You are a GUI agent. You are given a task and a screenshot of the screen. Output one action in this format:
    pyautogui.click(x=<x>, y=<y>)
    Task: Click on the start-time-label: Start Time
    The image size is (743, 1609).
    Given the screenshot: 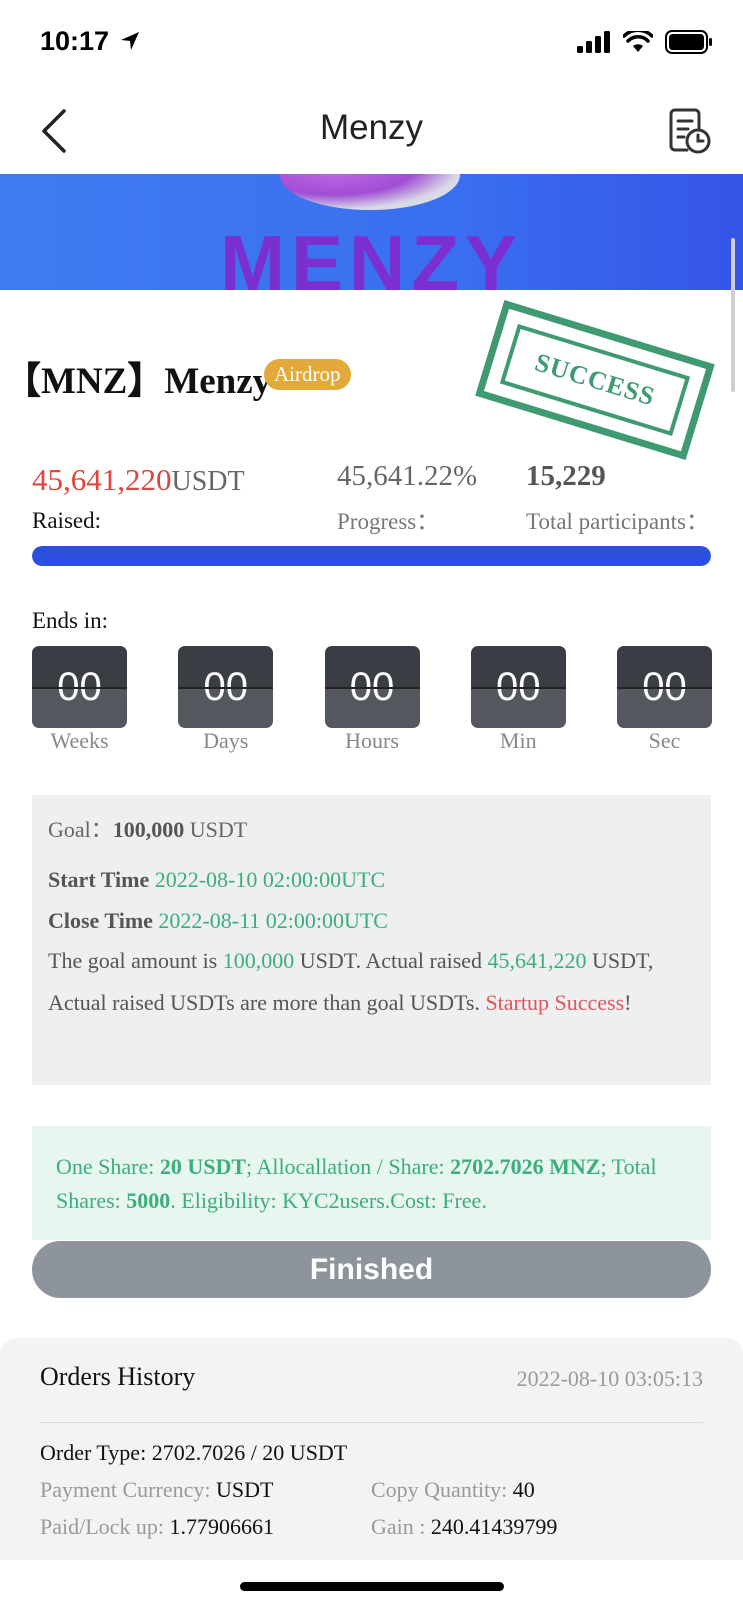 What is the action you would take?
    pyautogui.click(x=99, y=879)
    